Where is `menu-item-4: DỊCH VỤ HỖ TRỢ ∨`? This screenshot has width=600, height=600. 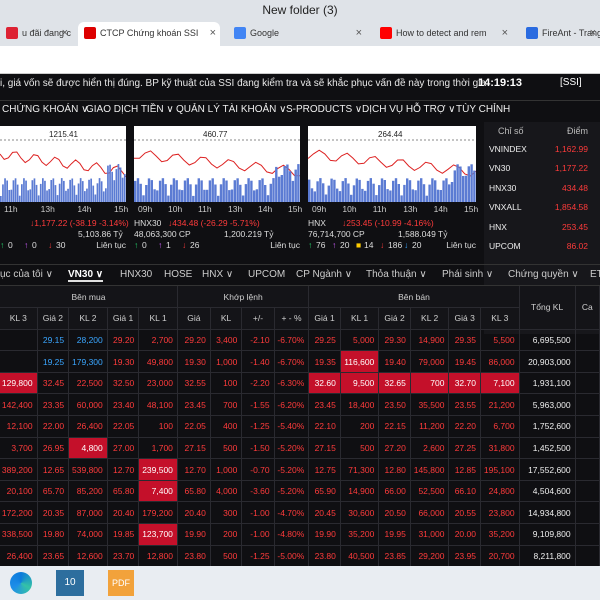
menu-item-4: DỊCH VỤ HỖ TRỢ ∨ is located at coordinates (409, 109).